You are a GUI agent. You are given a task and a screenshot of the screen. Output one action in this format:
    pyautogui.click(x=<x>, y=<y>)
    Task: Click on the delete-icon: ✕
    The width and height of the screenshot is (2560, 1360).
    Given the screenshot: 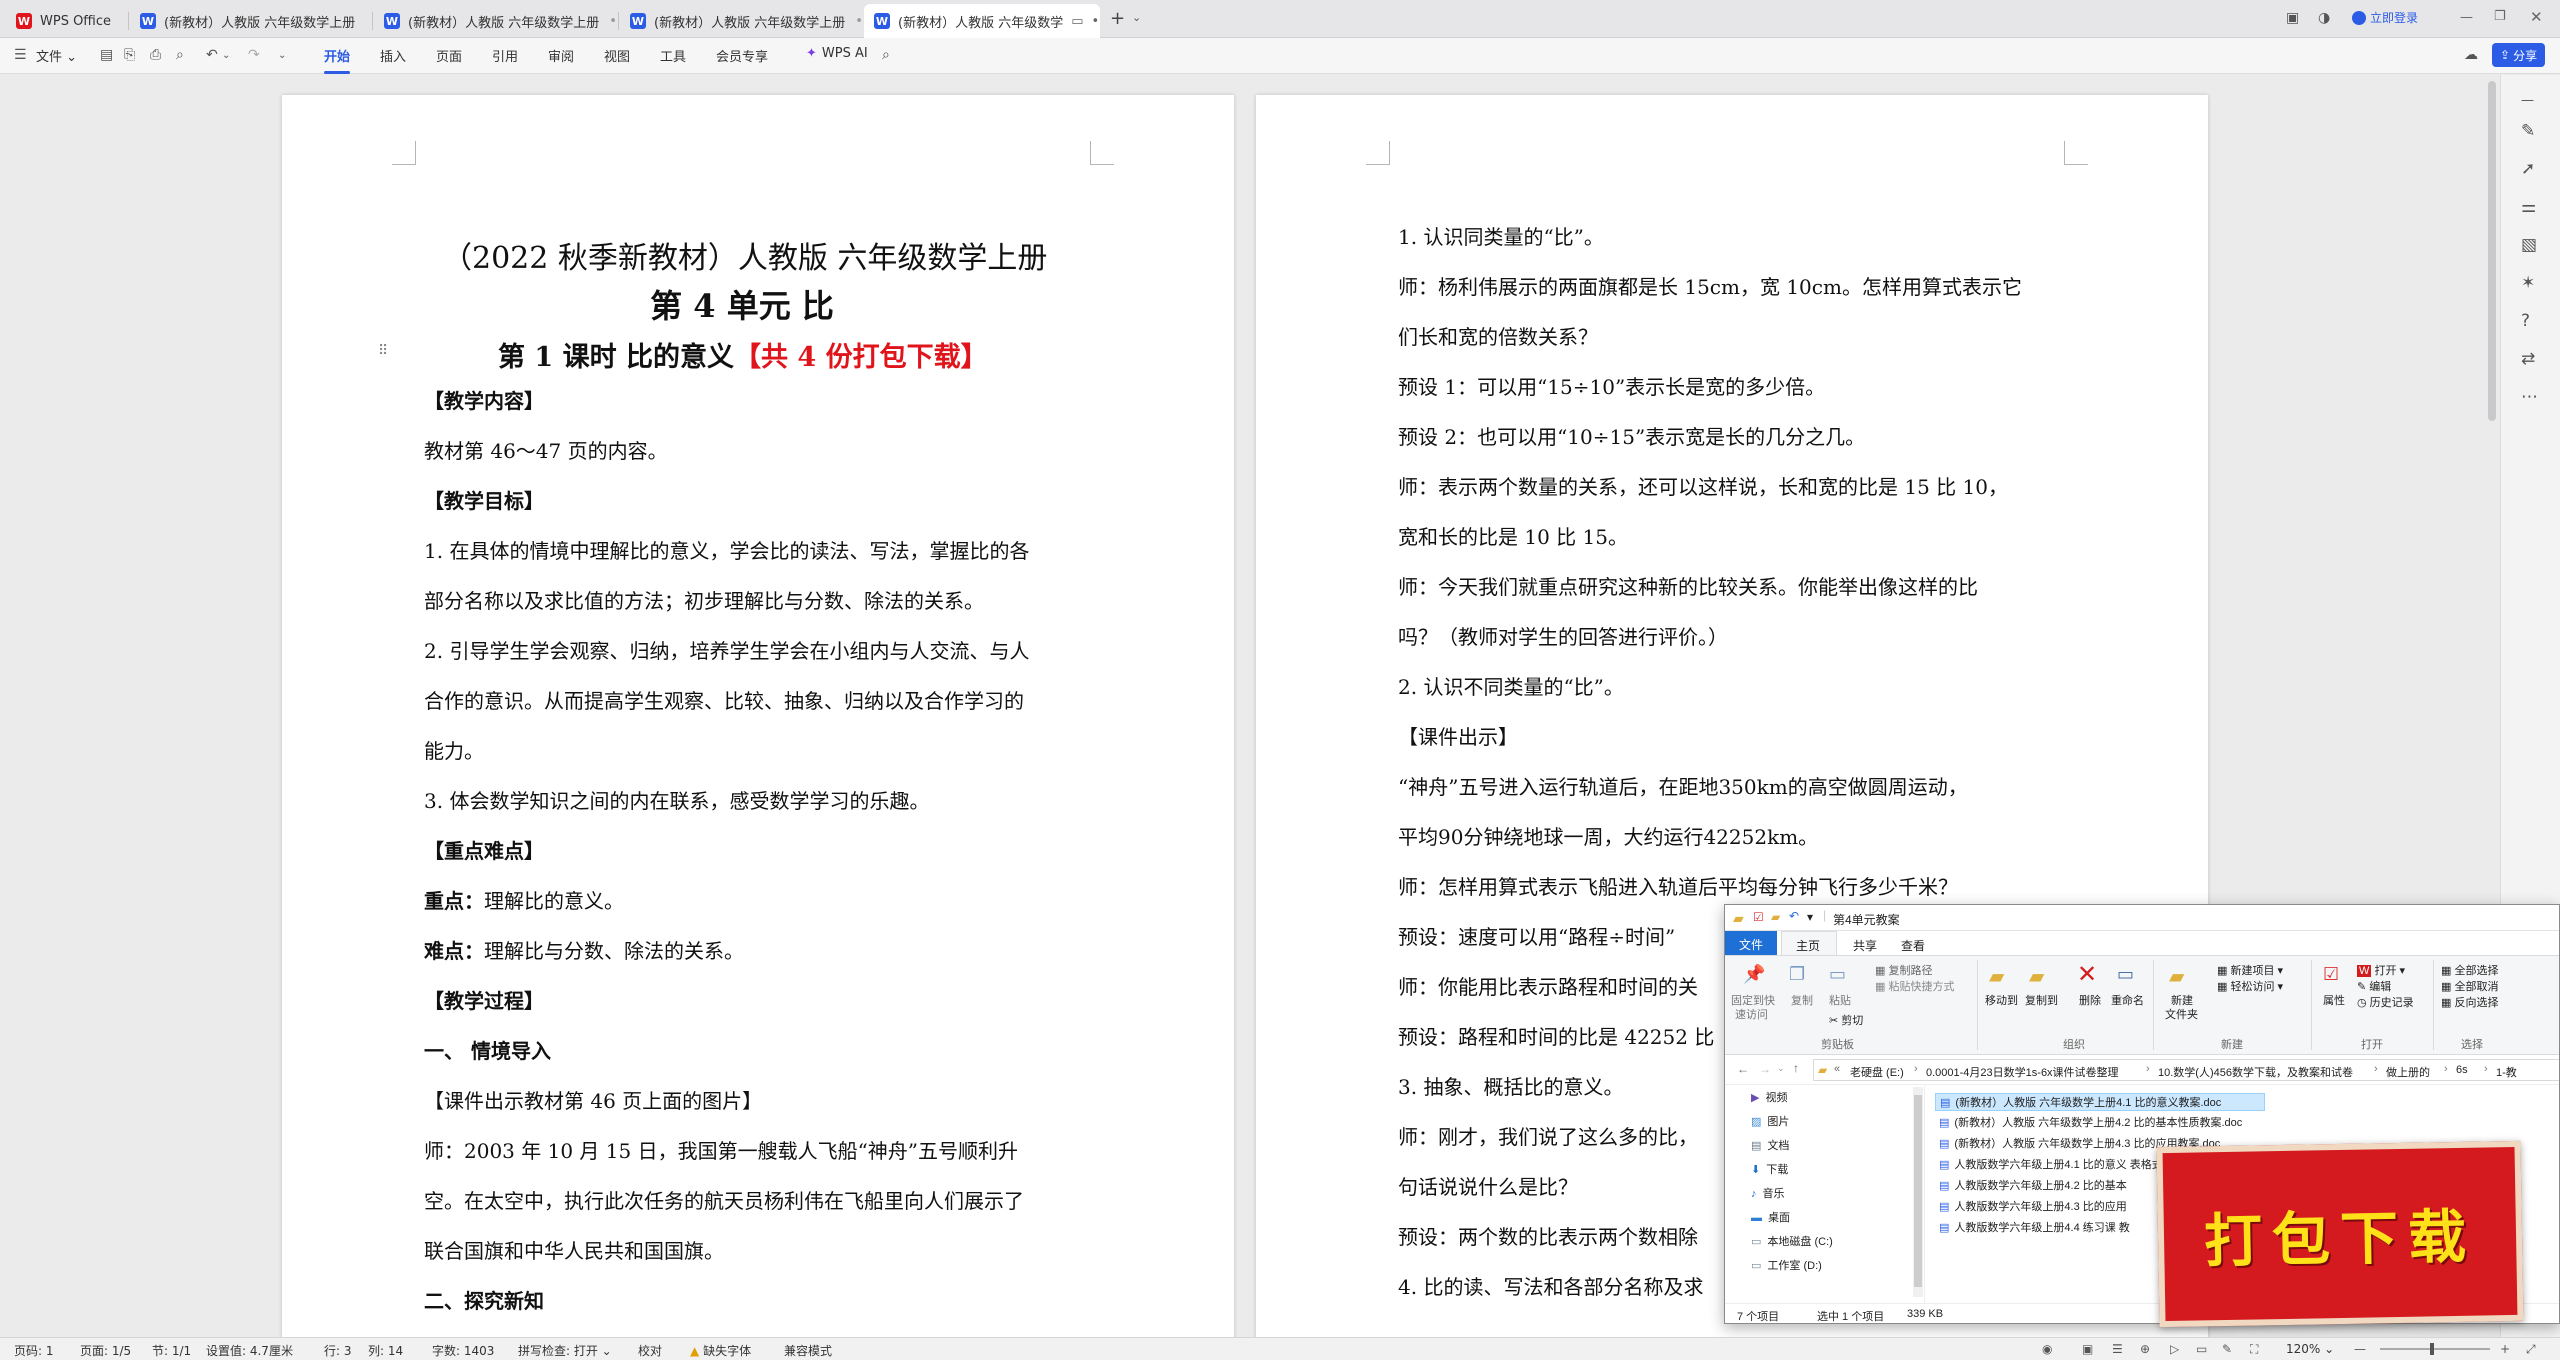 What is the action you would take?
    pyautogui.click(x=2087, y=974)
    